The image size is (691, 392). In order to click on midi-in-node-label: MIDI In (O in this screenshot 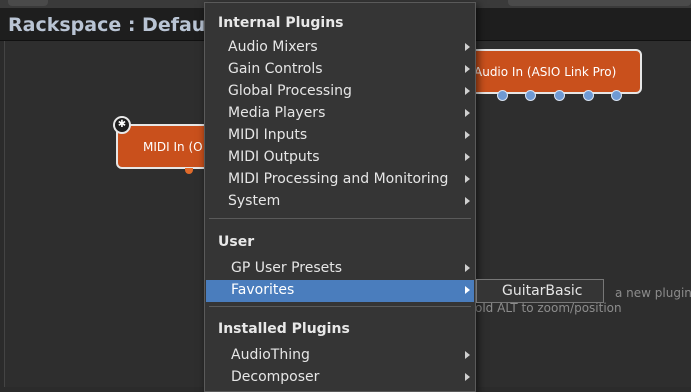, I will do `click(173, 146)`.